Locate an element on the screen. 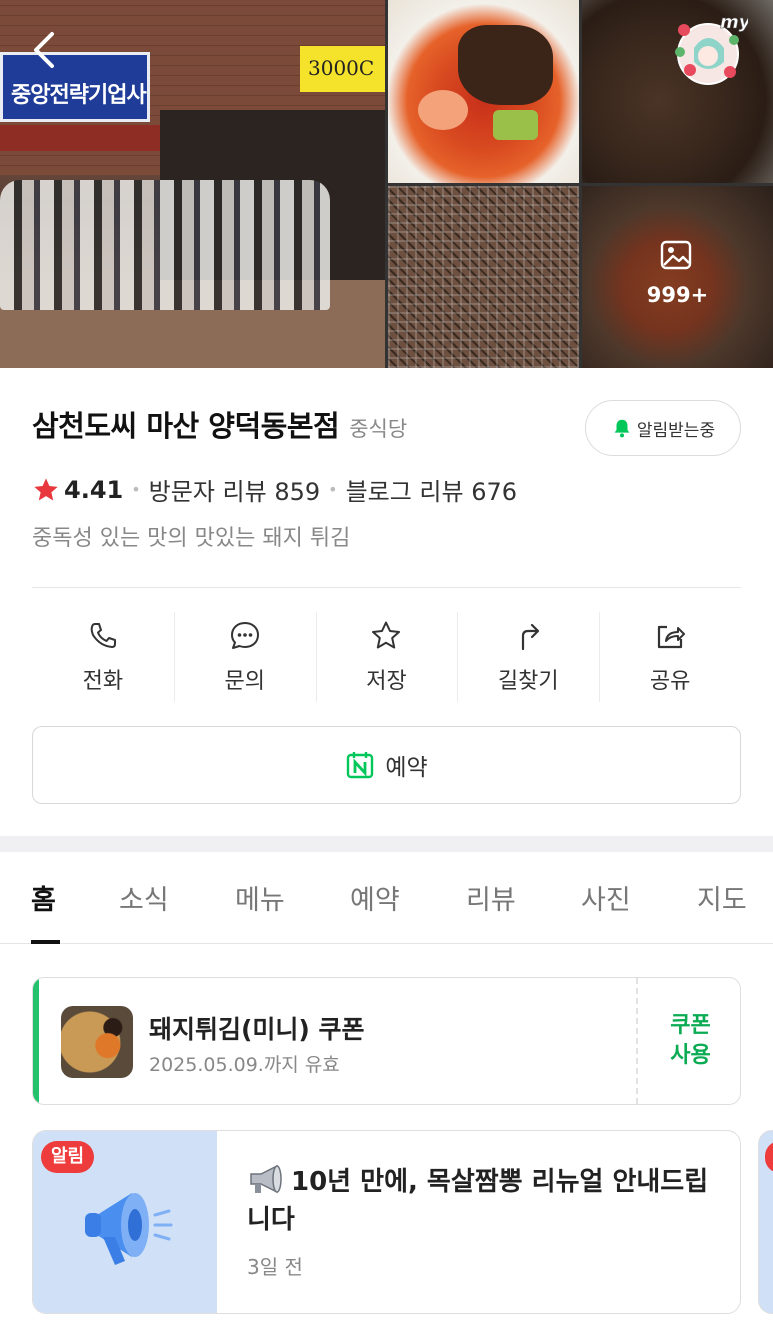  coupon-accent-bar is located at coordinates (36, 1041).